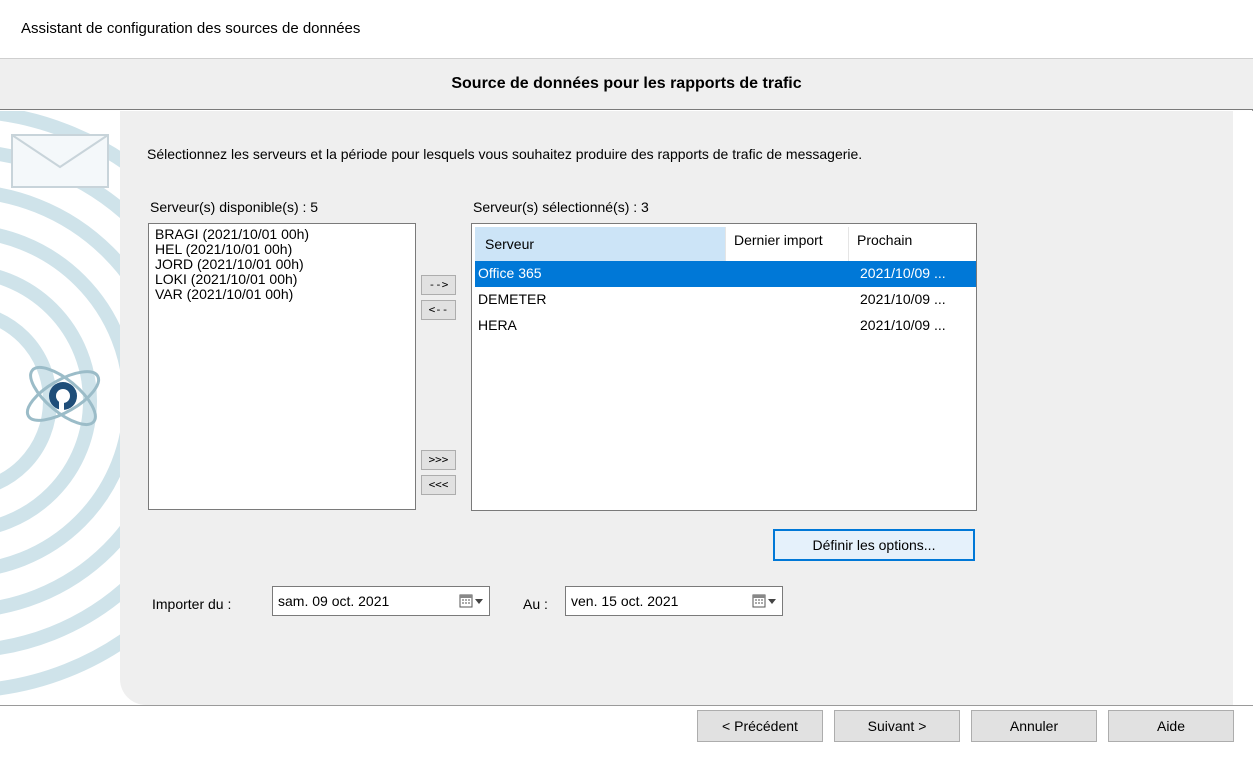  I want to click on add-server-button: -->, so click(438, 285).